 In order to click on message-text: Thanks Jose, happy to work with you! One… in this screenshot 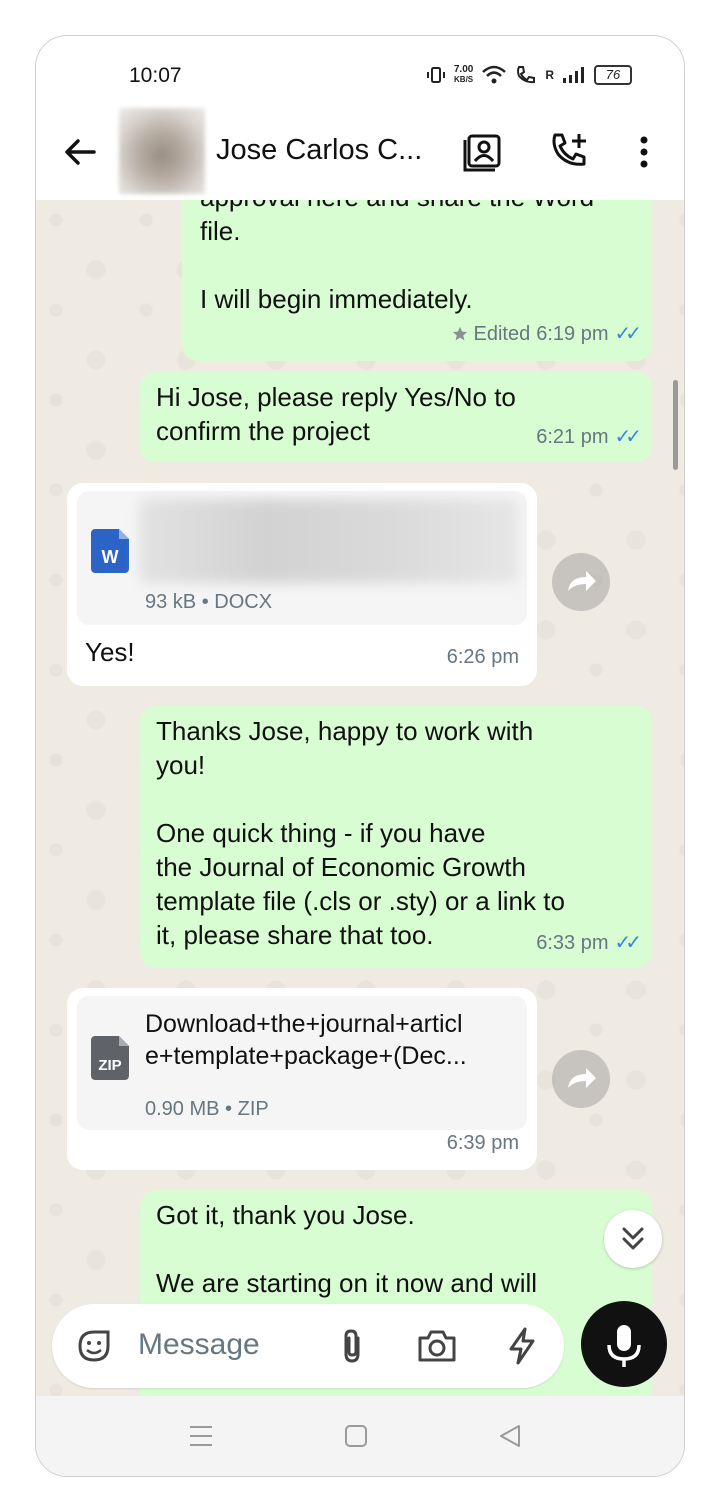, I will do `click(360, 833)`.